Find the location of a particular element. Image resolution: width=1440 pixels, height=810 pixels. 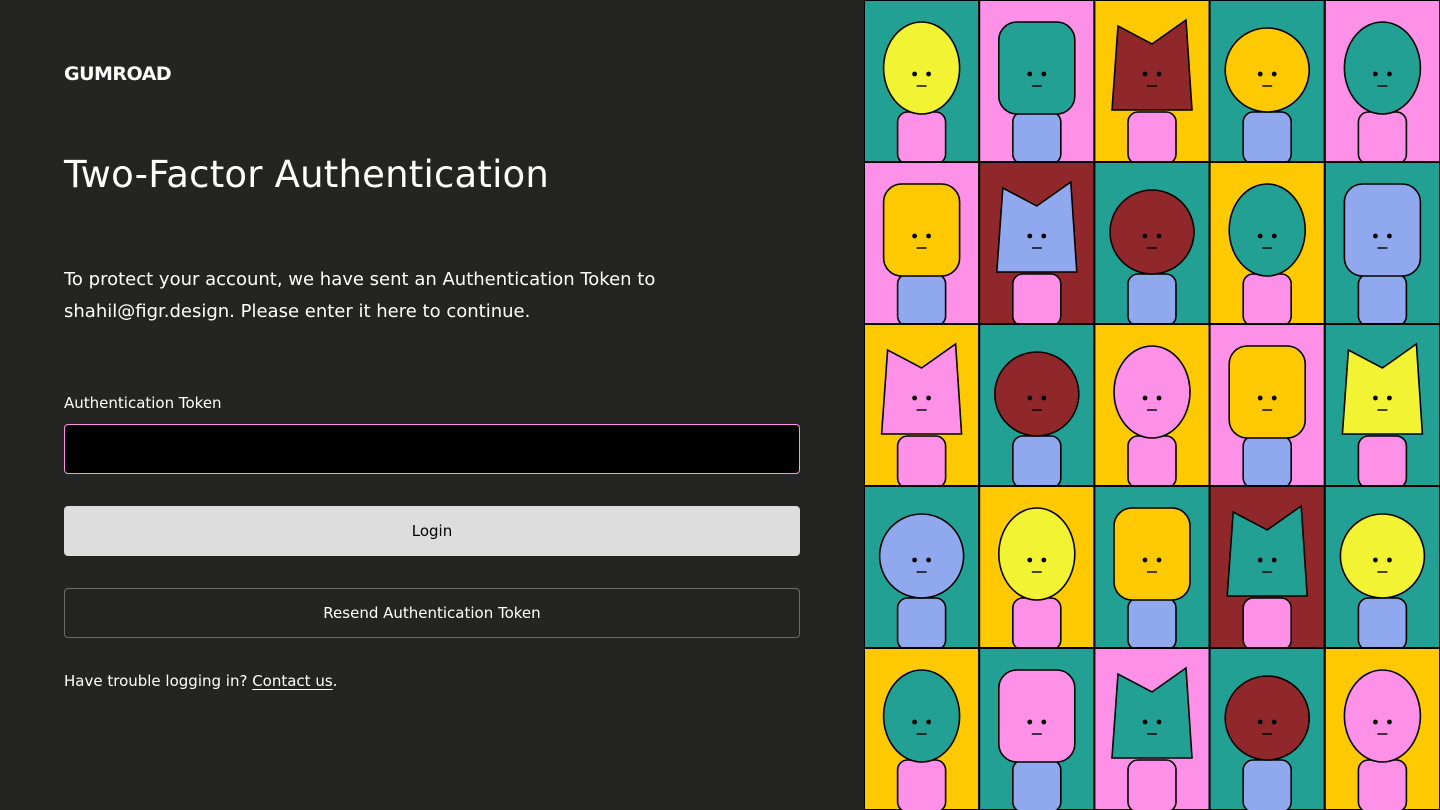

help-prefix: Have trouble logging in? is located at coordinates (156, 681).